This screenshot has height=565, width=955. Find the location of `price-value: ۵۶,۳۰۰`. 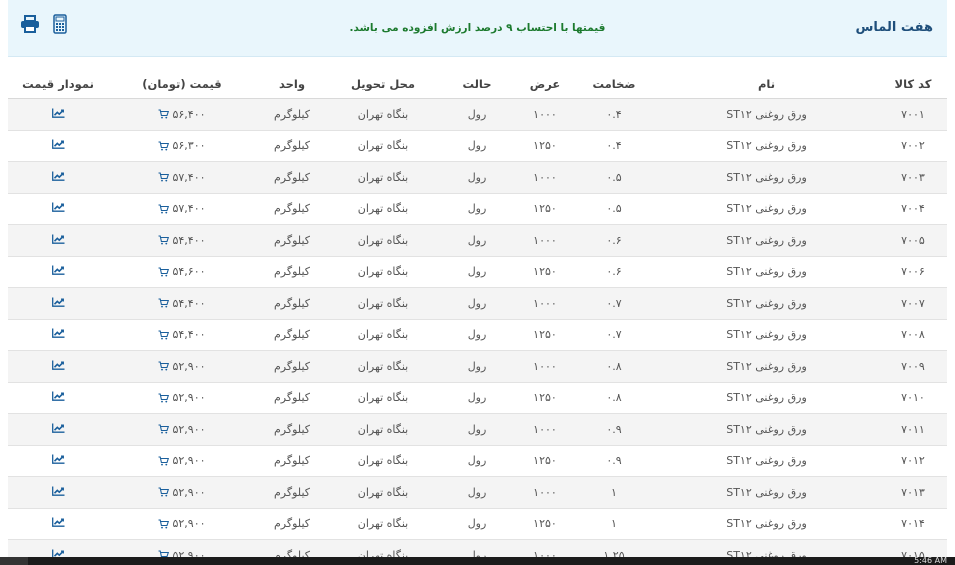

price-value: ۵۶,۳۰۰ is located at coordinates (182, 145).